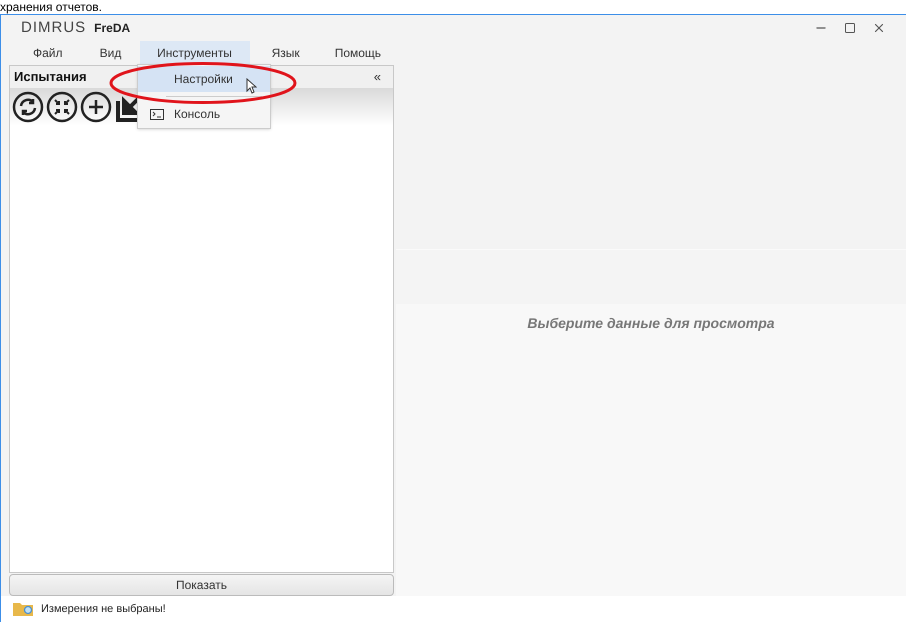 This screenshot has width=906, height=622. What do you see at coordinates (286, 53) in the screenshot?
I see `menu-item: Язык` at bounding box center [286, 53].